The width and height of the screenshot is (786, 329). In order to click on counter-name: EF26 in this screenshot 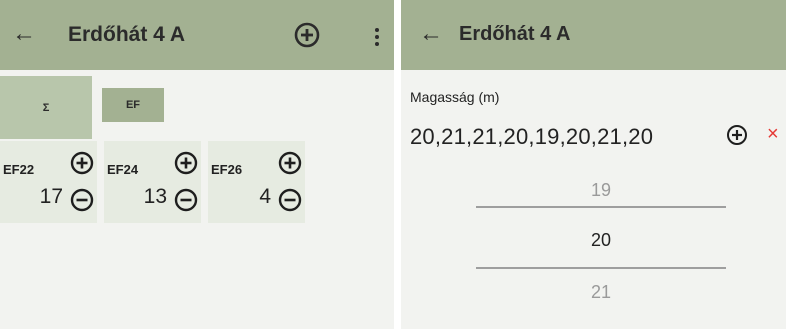, I will do `click(227, 169)`.